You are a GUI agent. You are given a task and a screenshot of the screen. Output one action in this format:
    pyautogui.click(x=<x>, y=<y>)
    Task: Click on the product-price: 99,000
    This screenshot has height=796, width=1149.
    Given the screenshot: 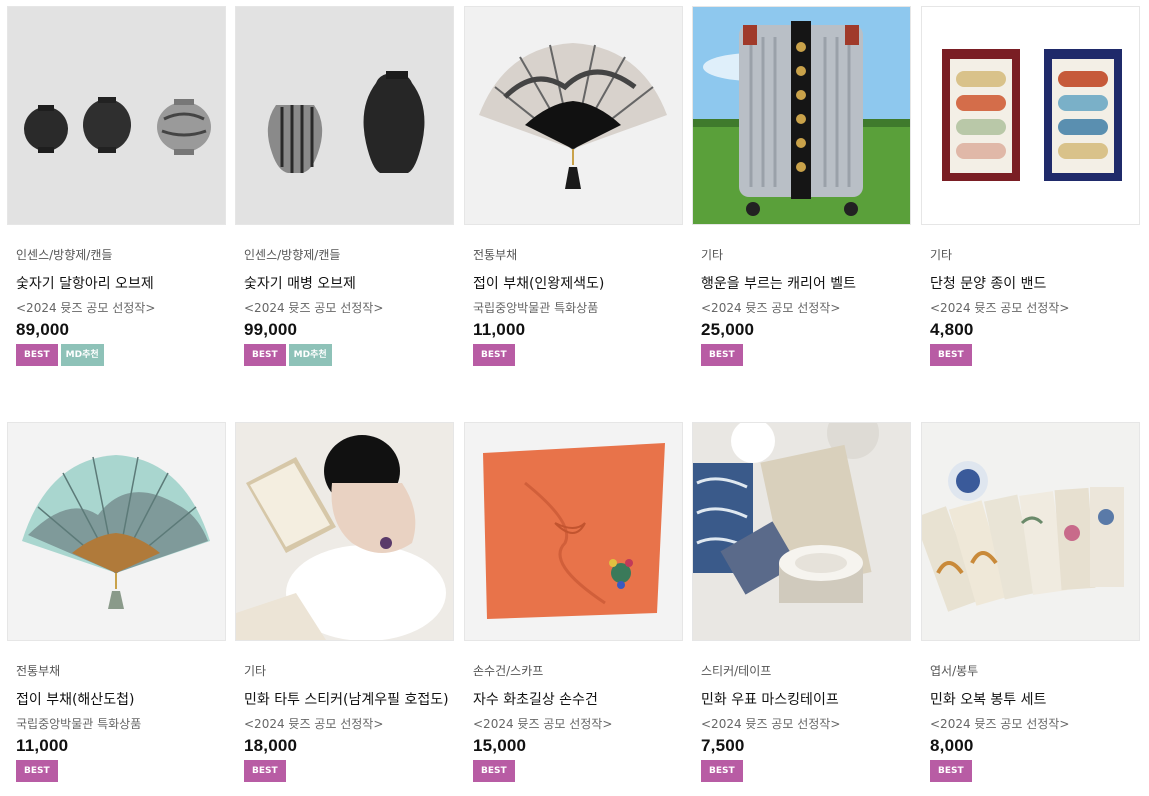 What is the action you would take?
    pyautogui.click(x=271, y=329)
    